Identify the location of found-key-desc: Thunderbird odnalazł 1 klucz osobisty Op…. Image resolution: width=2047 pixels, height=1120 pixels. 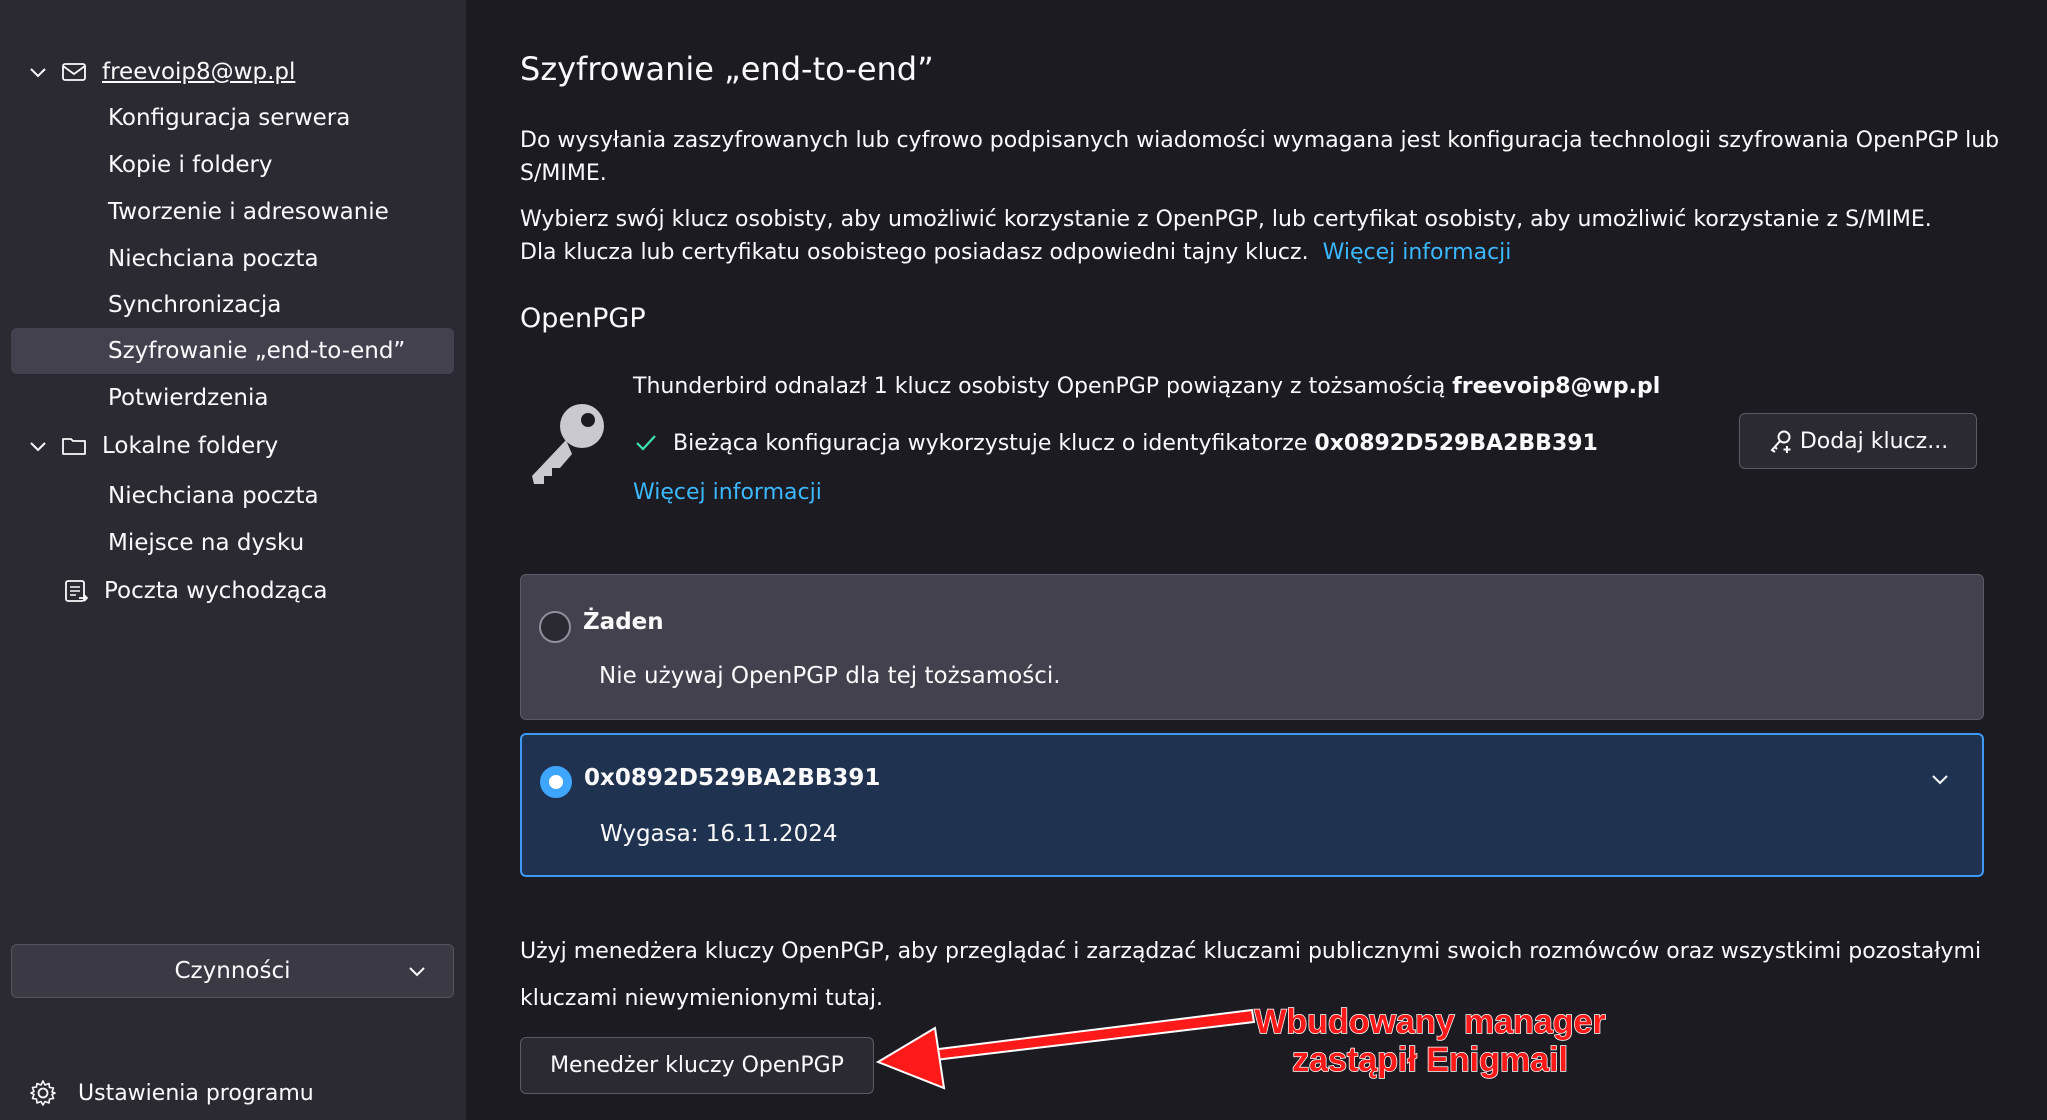
(1039, 386).